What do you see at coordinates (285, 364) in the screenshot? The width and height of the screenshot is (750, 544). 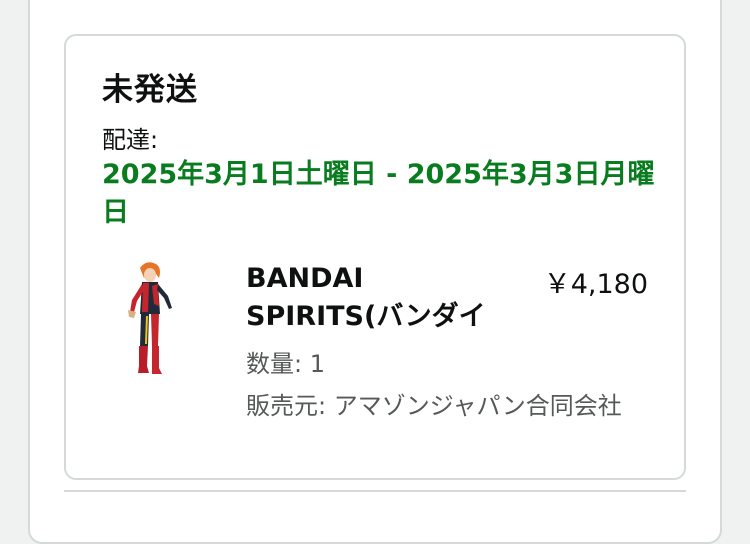 I see `product-quantity: 数量: 1` at bounding box center [285, 364].